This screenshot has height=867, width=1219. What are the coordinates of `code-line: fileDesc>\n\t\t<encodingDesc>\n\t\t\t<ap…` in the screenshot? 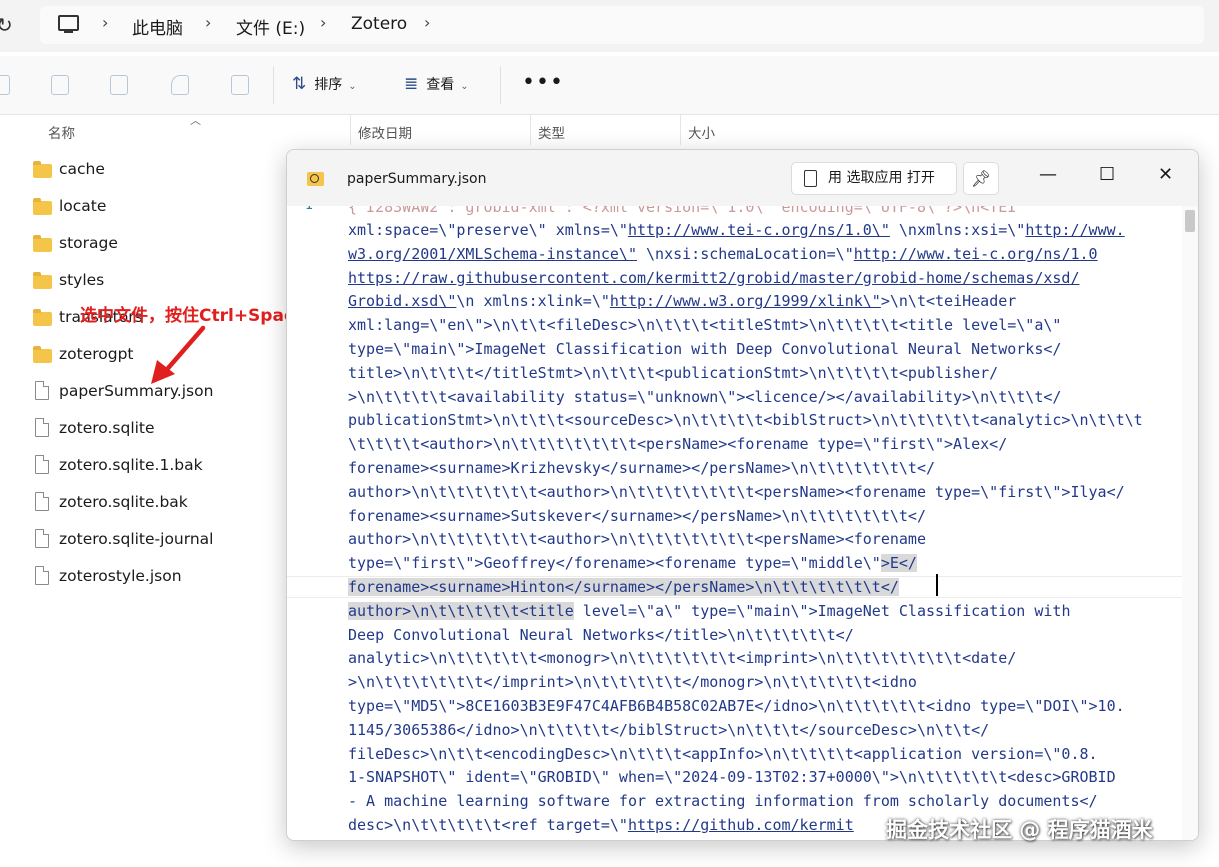 It's located at (723, 754).